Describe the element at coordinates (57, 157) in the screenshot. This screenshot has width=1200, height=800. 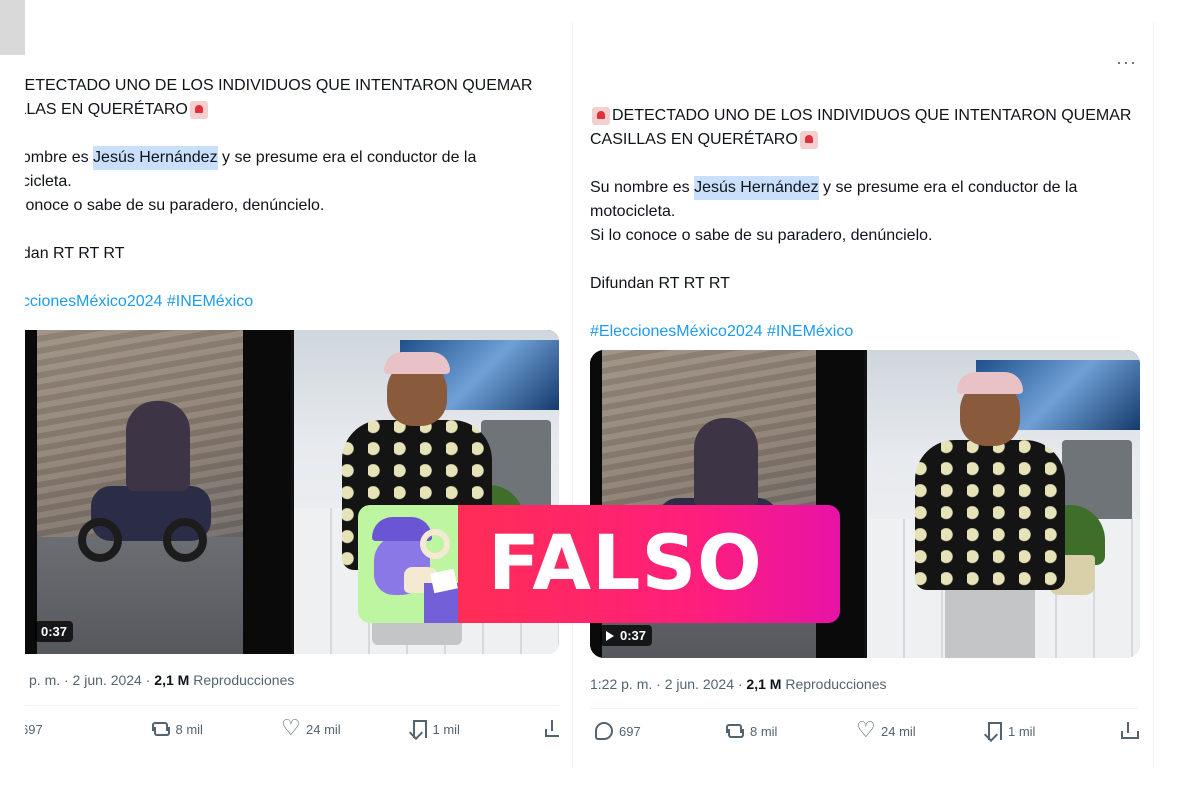
I see `name-prefix: nombre es` at that location.